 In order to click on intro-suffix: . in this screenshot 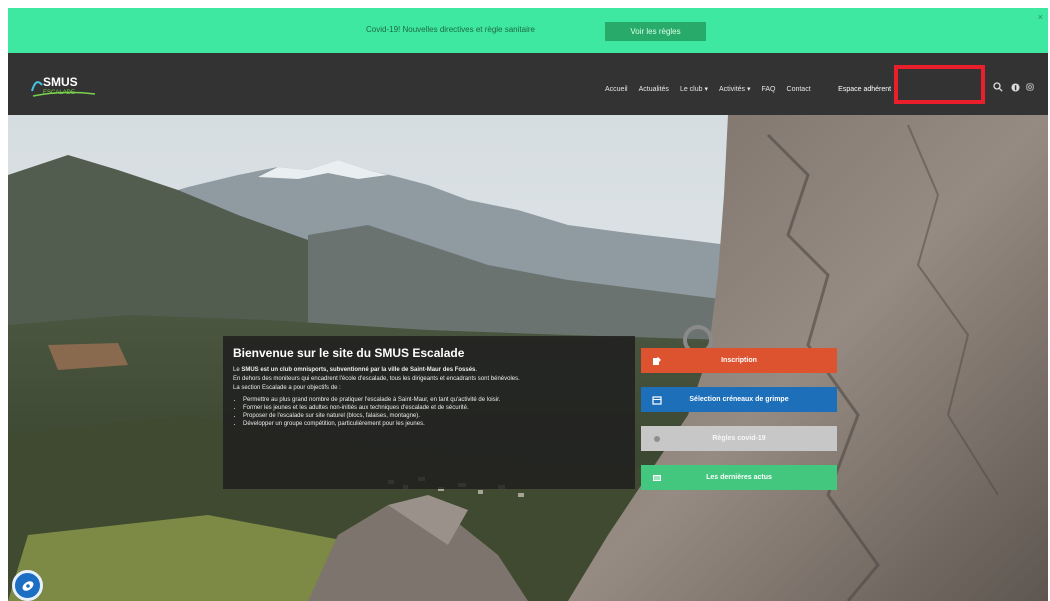, I will do `click(476, 370)`.